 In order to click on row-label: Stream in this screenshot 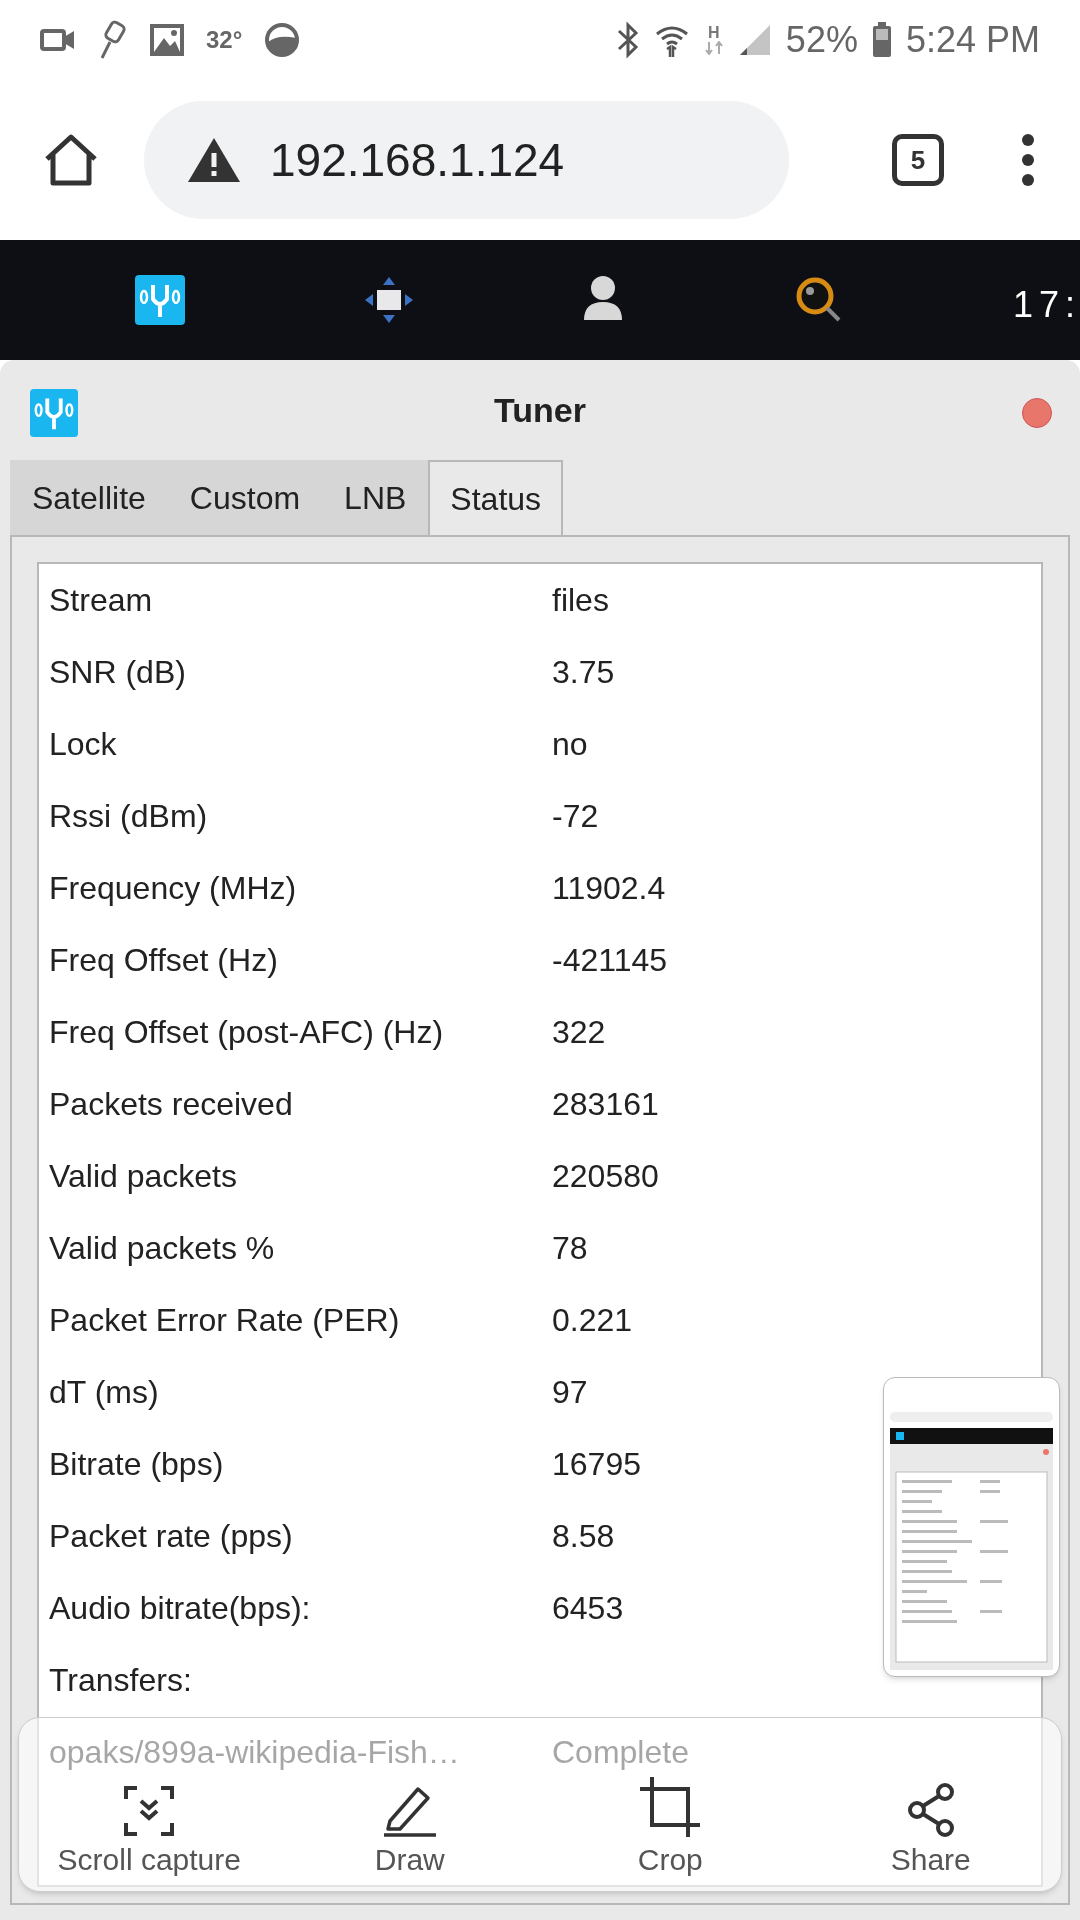, I will do `click(101, 600)`.